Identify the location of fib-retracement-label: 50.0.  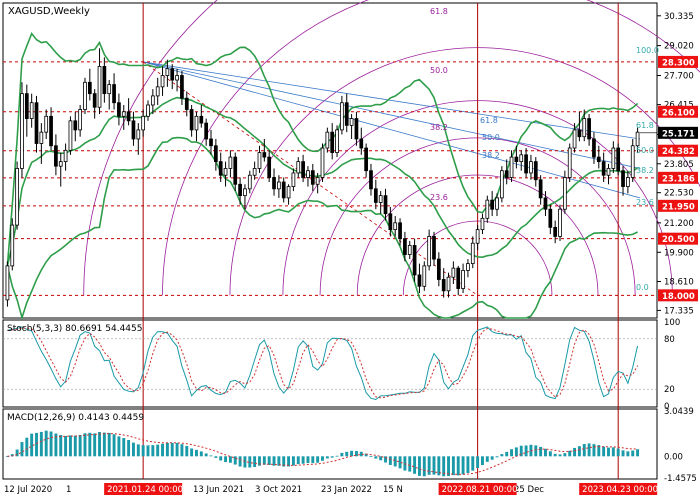
(645, 150).